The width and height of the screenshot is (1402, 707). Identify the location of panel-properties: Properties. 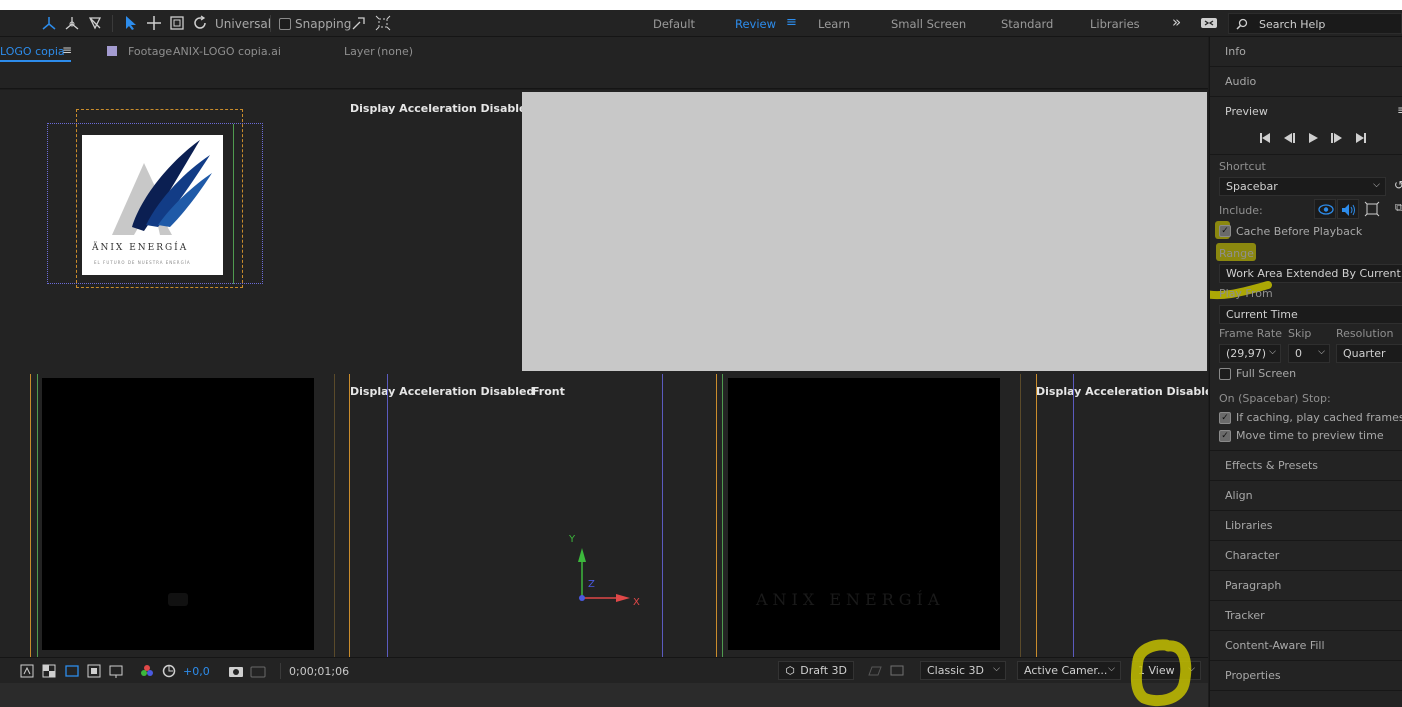
(1306, 676).